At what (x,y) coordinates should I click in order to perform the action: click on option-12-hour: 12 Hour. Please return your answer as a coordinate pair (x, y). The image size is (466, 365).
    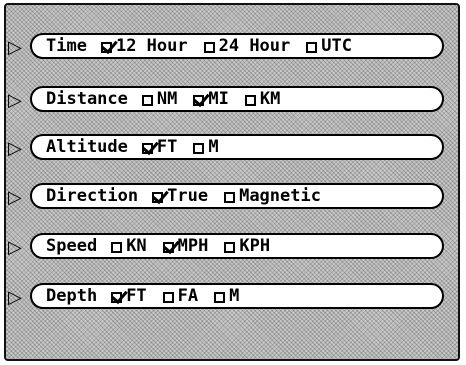
    Looking at the image, I should click on (144, 46).